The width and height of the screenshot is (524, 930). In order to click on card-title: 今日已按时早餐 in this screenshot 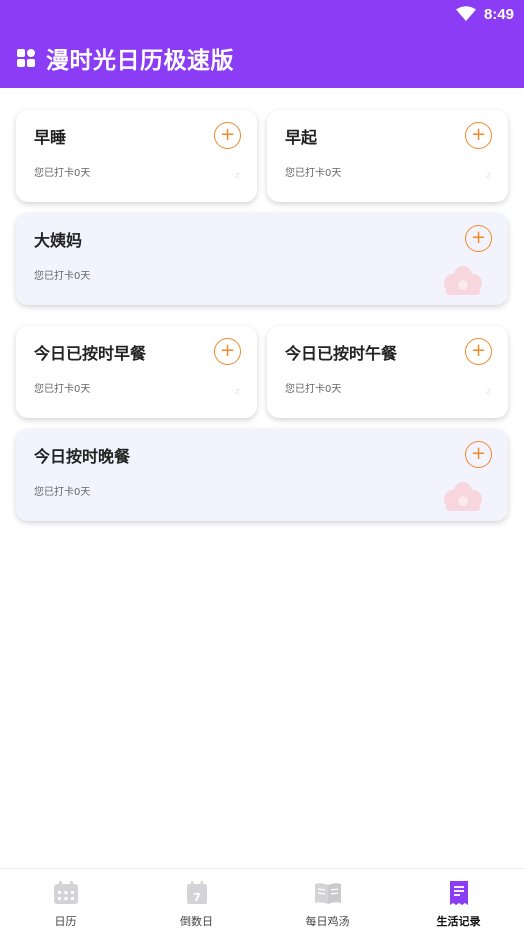, I will do `click(90, 353)`.